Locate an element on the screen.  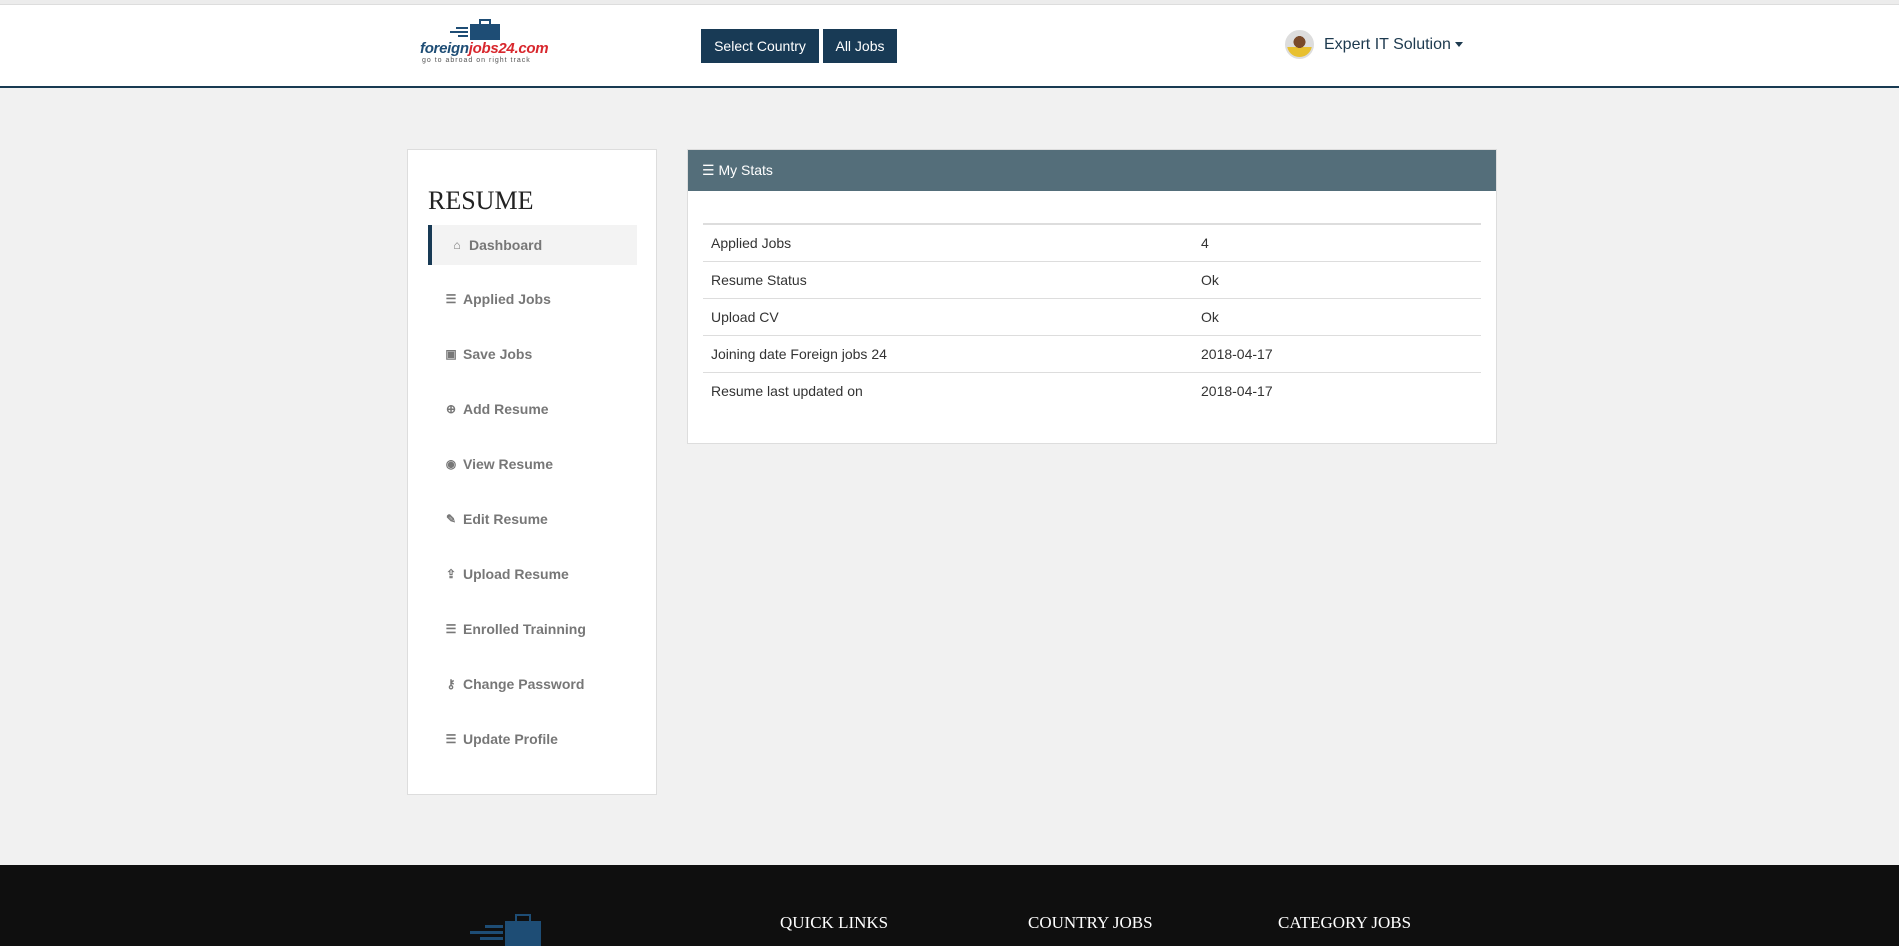
sidebar-item-label: Upload Resume is located at coordinates (516, 574).